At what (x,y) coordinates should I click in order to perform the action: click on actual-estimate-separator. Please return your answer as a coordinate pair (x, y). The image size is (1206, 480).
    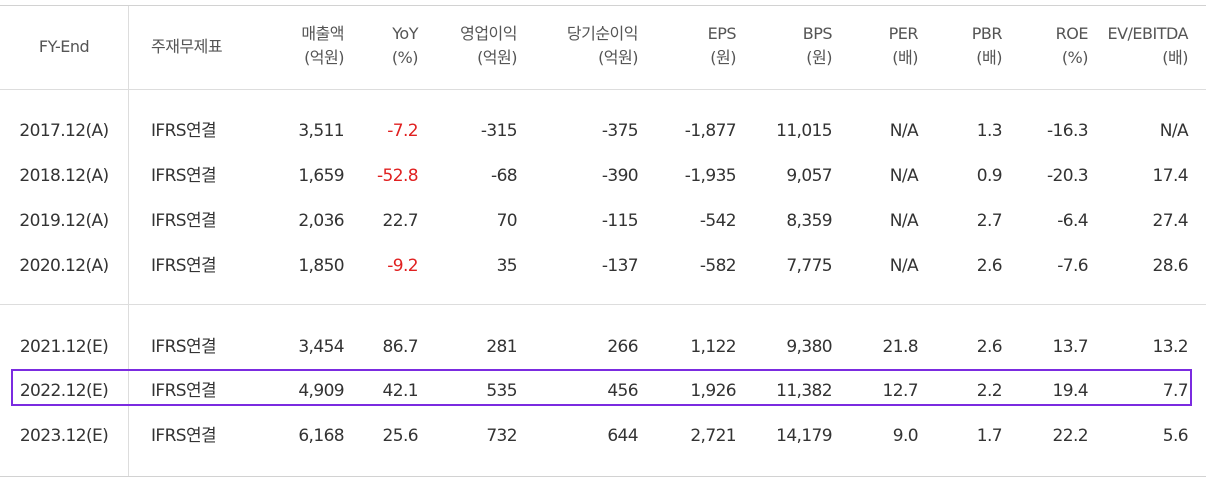
    Looking at the image, I should click on (603, 304).